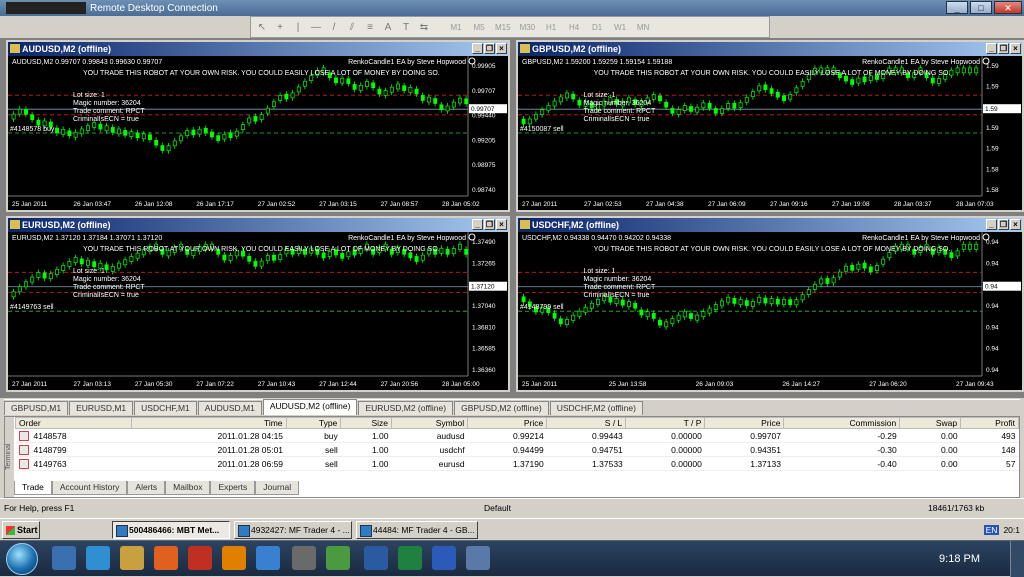 Image resolution: width=1024 pixels, height=577 pixels. I want to click on column-header: Order, so click(73, 423).